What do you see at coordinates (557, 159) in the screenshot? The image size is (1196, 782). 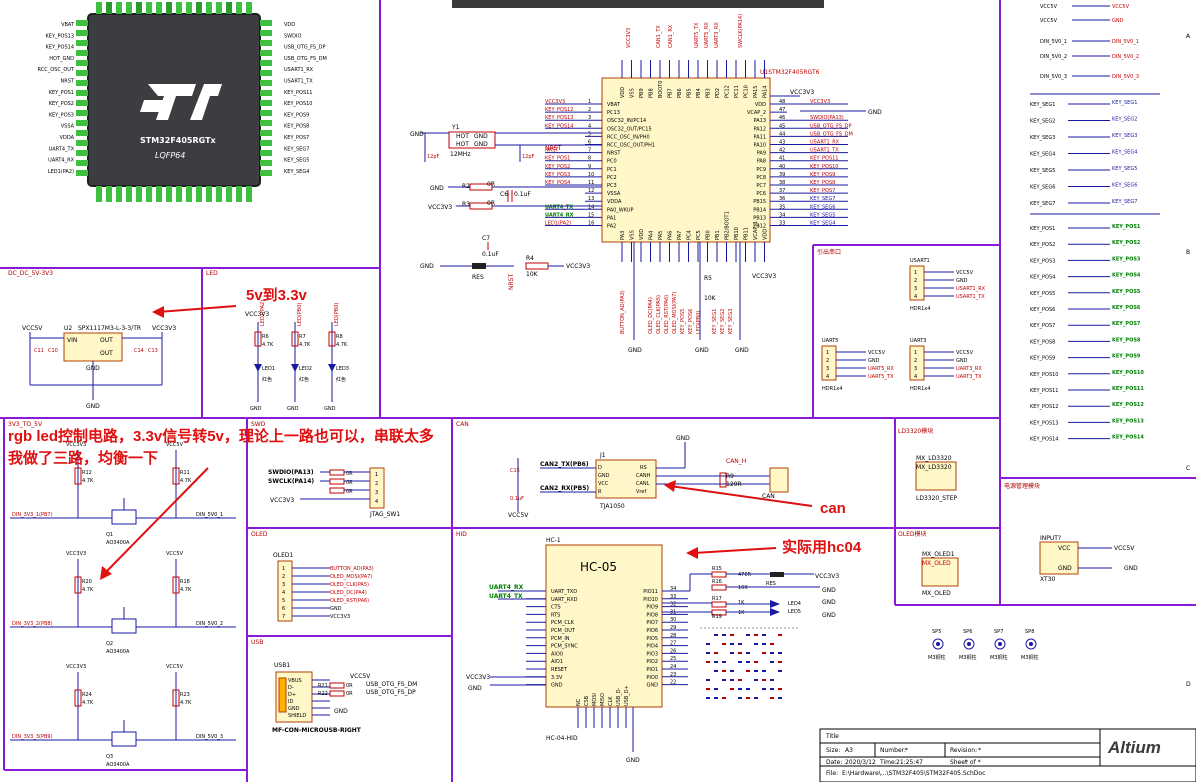 I see `mcu-net-label: KEY_POS1` at bounding box center [557, 159].